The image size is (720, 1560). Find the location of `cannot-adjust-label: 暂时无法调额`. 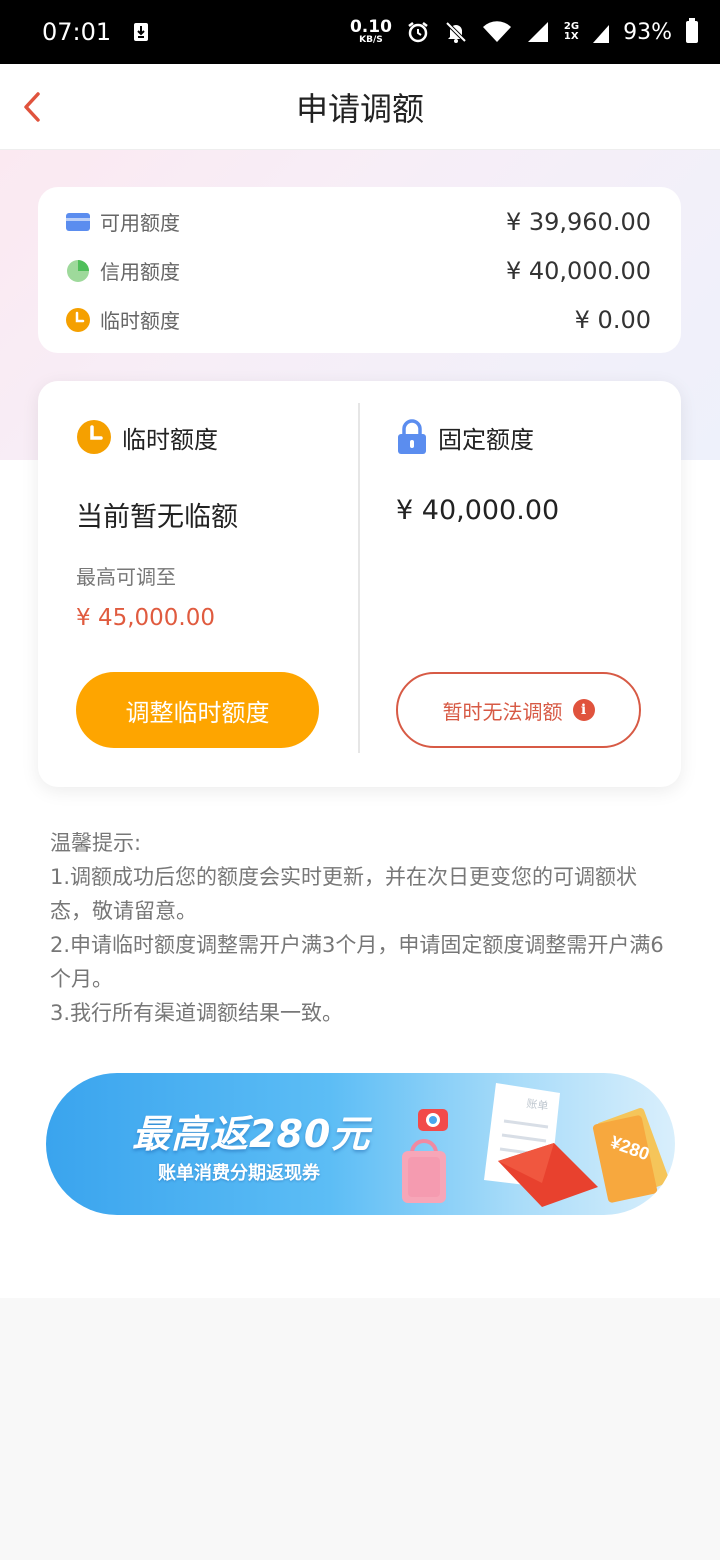

cannot-adjust-label: 暂时无法调额 is located at coordinates (502, 711).